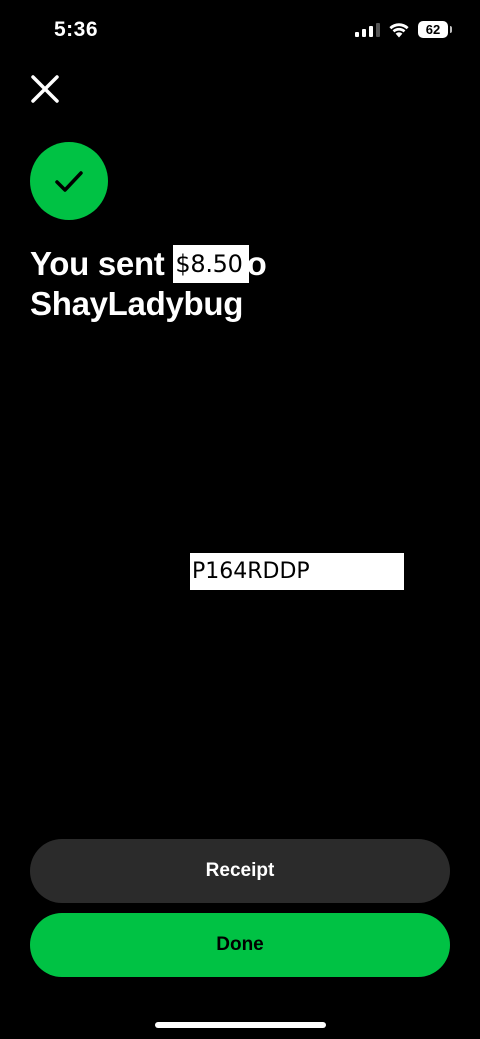  What do you see at coordinates (137, 303) in the screenshot?
I see `recipient-name: ShayLadybug` at bounding box center [137, 303].